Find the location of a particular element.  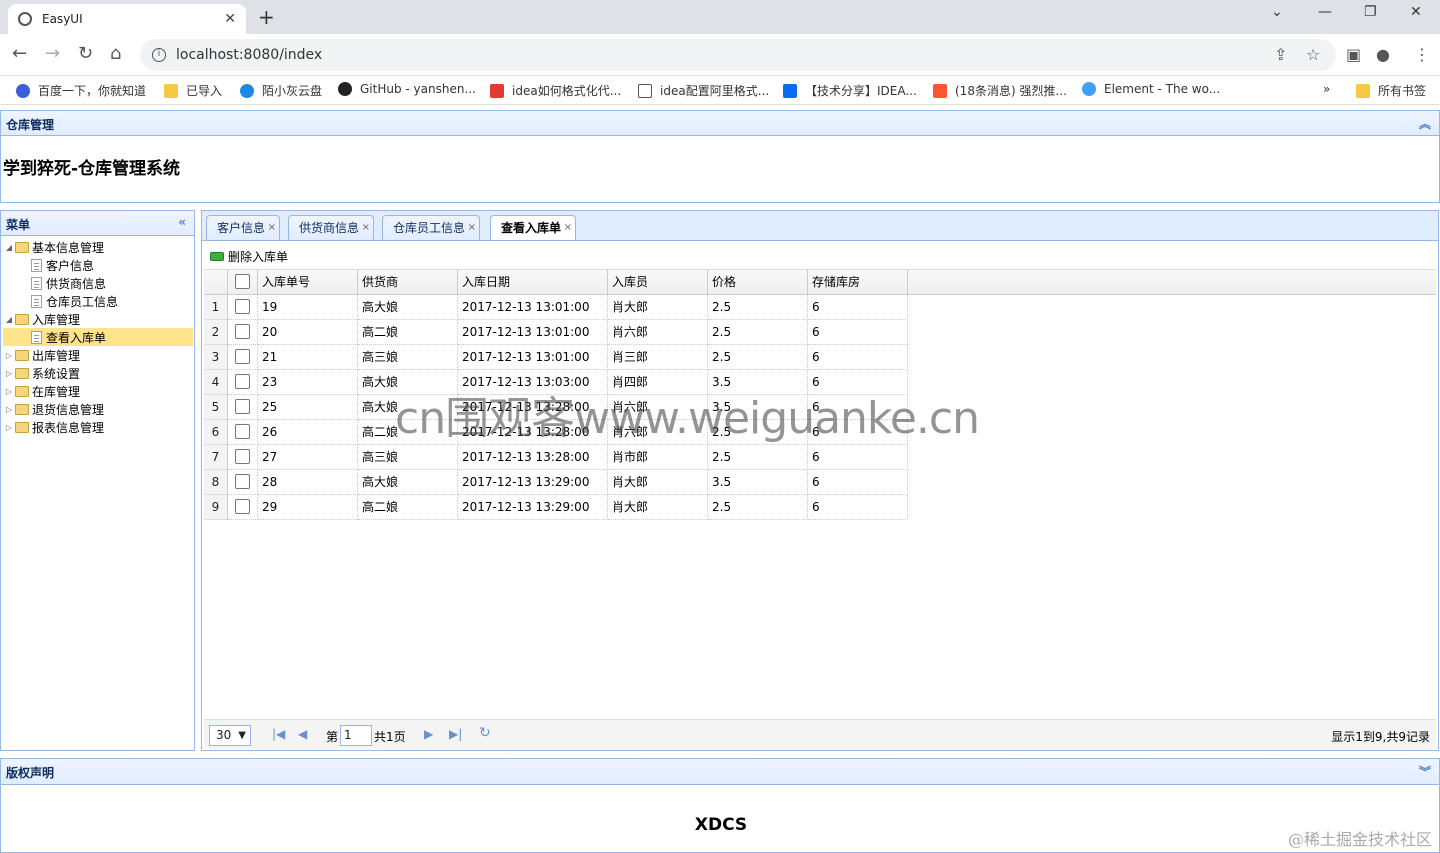

bookmark-imported: 已导入 is located at coordinates (193, 90).